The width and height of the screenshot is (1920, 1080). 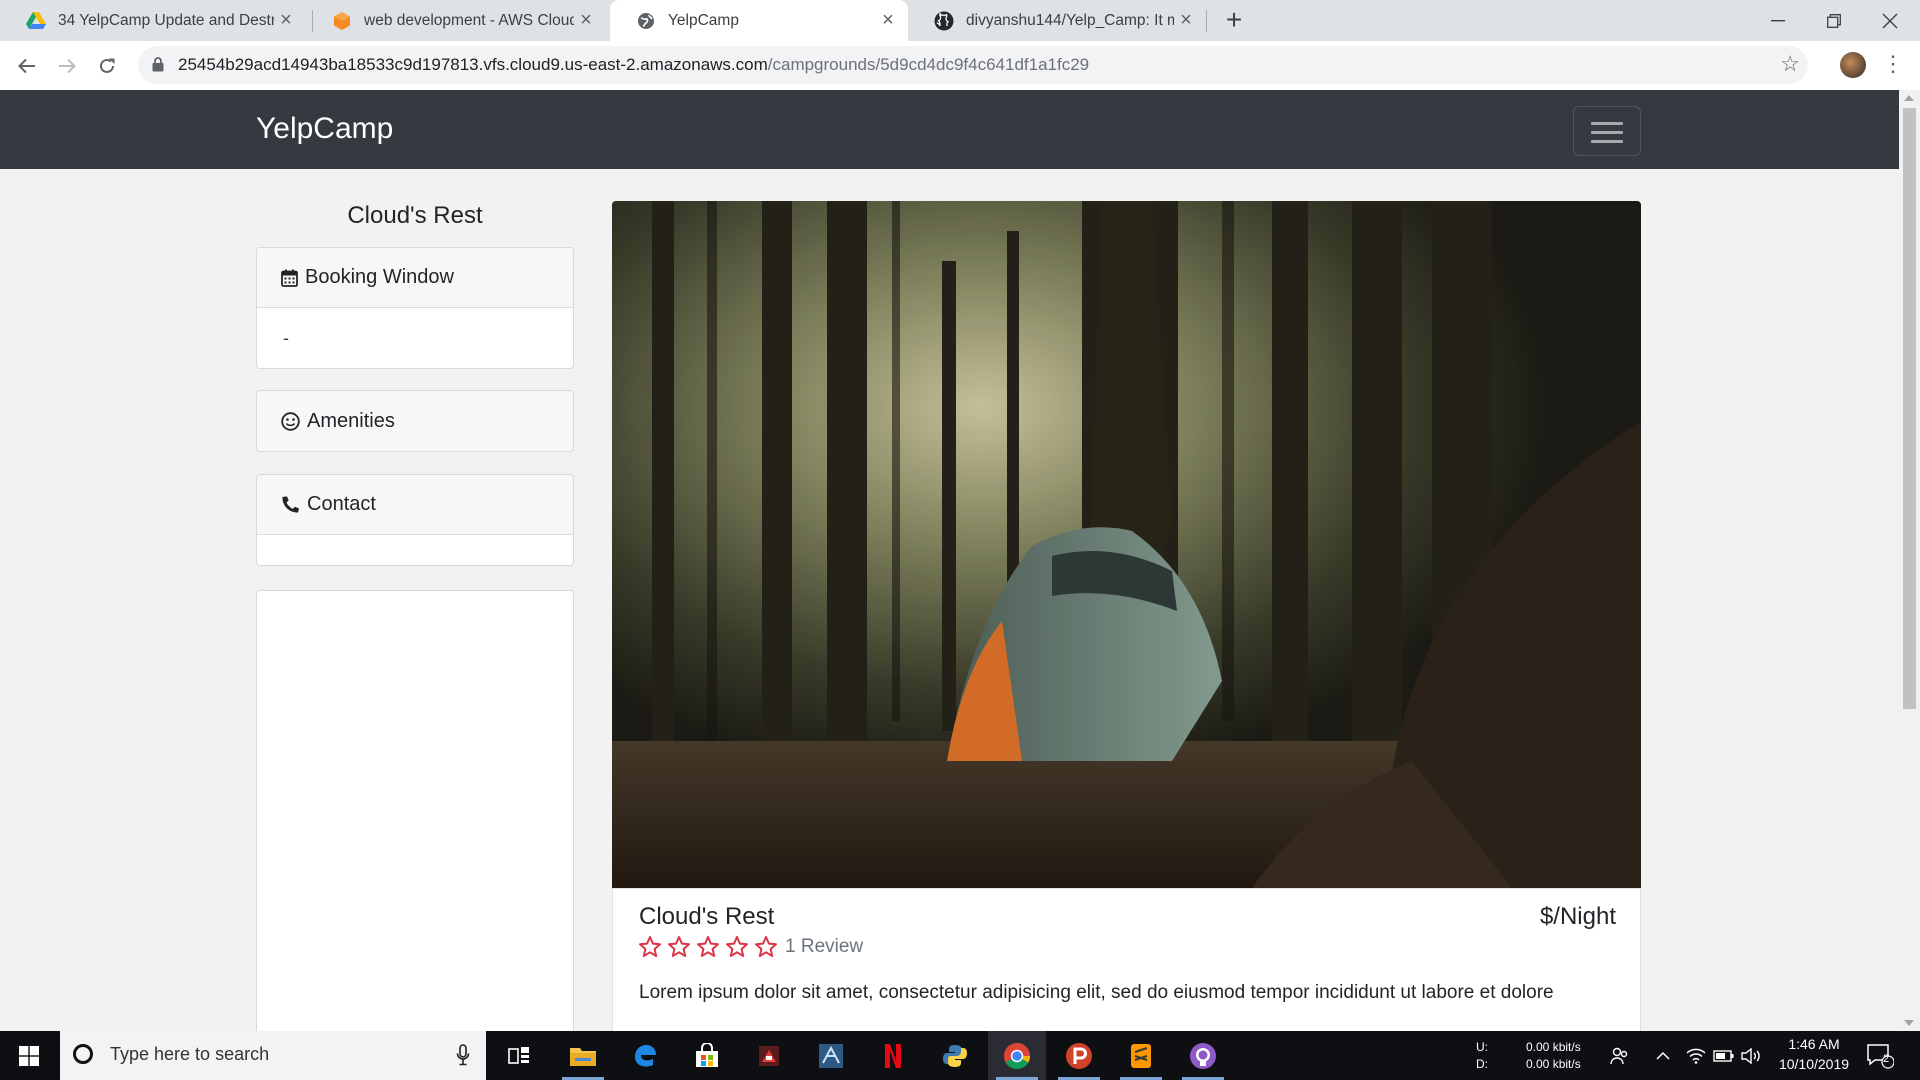 What do you see at coordinates (1206, 21) in the screenshot?
I see `tab-separator` at bounding box center [1206, 21].